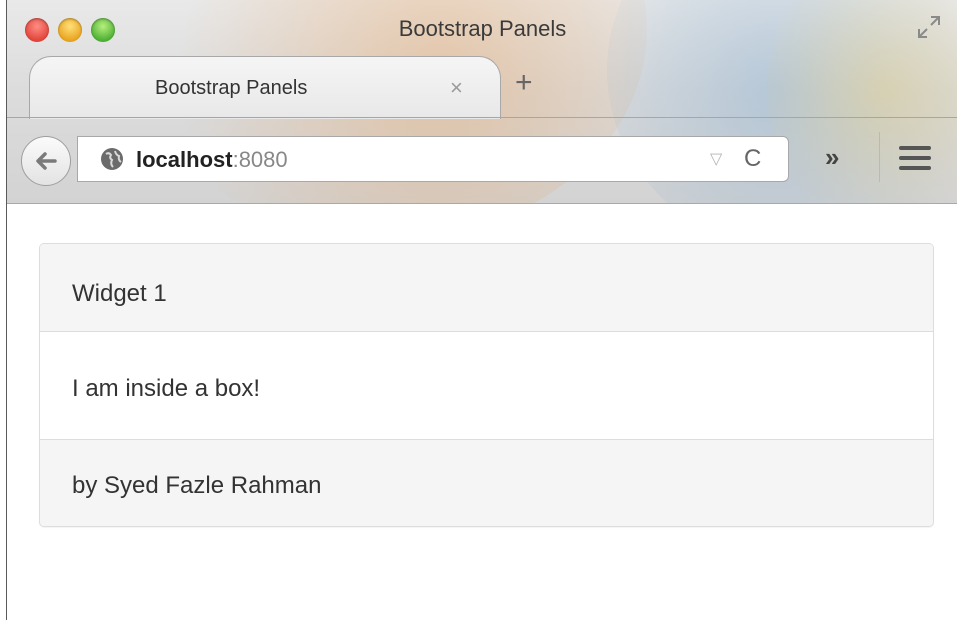 This screenshot has height=620, width=957. I want to click on globe-icon, so click(112, 159).